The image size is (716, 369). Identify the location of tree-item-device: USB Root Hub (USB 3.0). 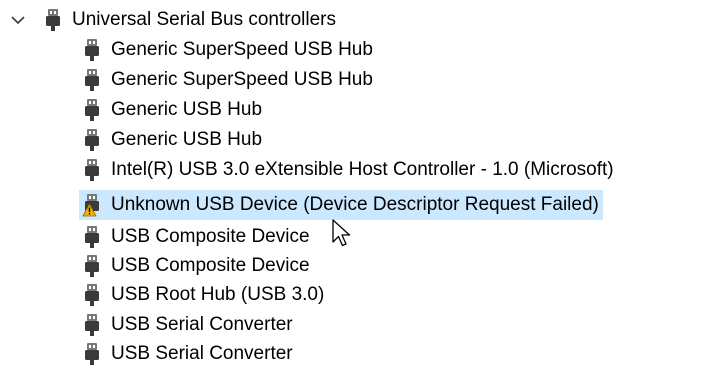
(203, 295).